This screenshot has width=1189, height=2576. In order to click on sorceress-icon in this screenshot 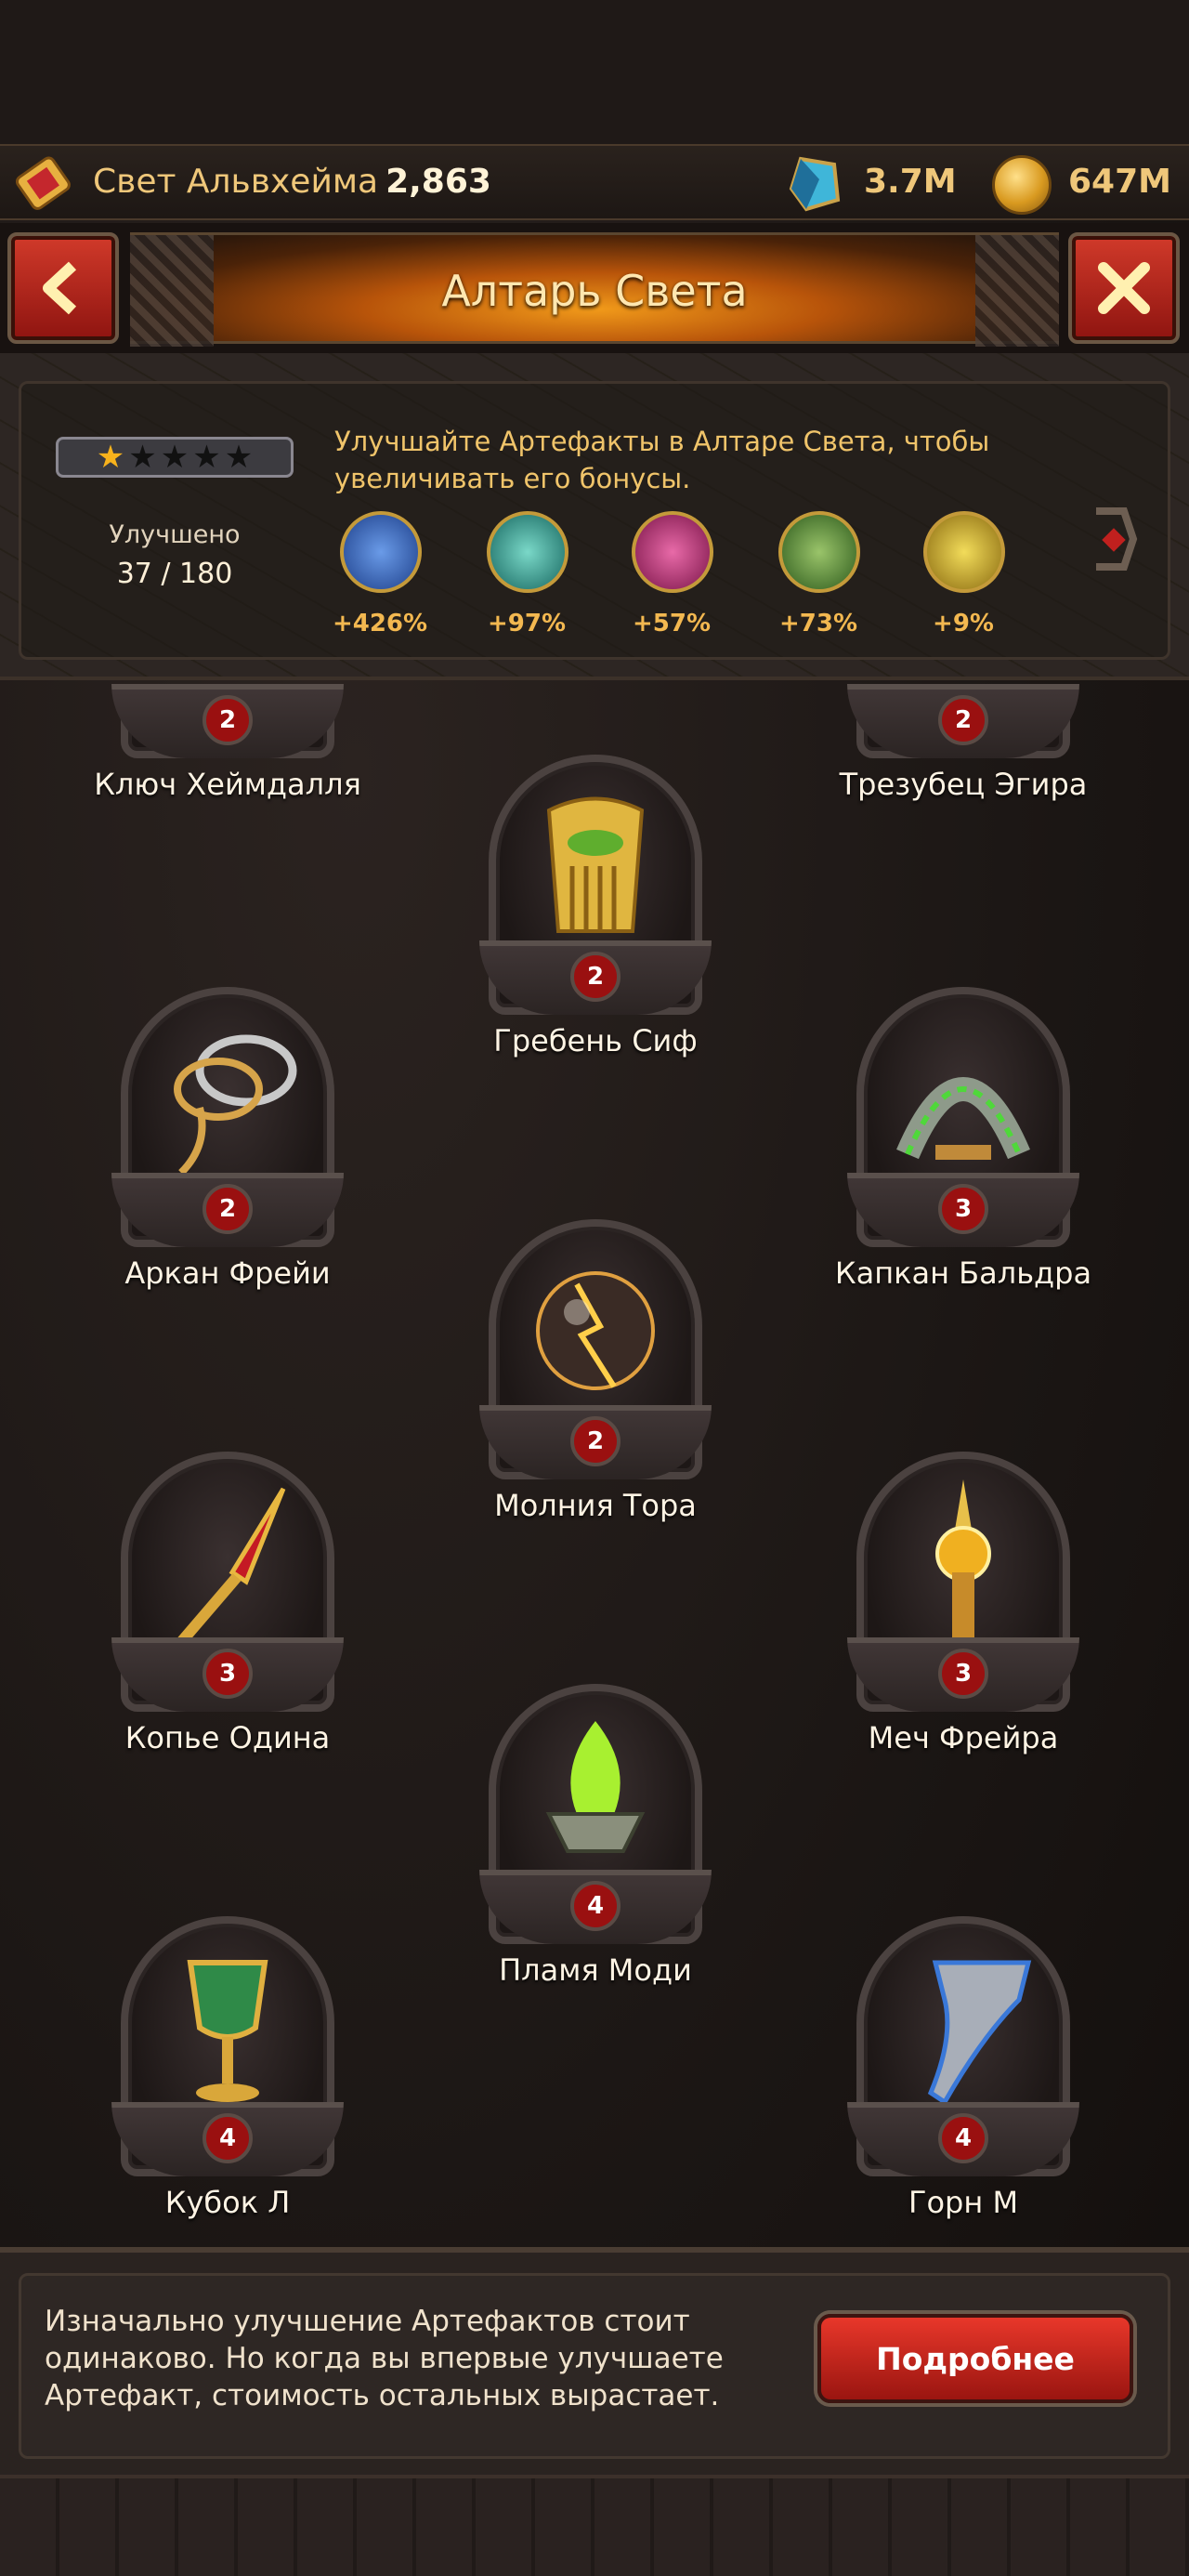, I will do `click(672, 552)`.